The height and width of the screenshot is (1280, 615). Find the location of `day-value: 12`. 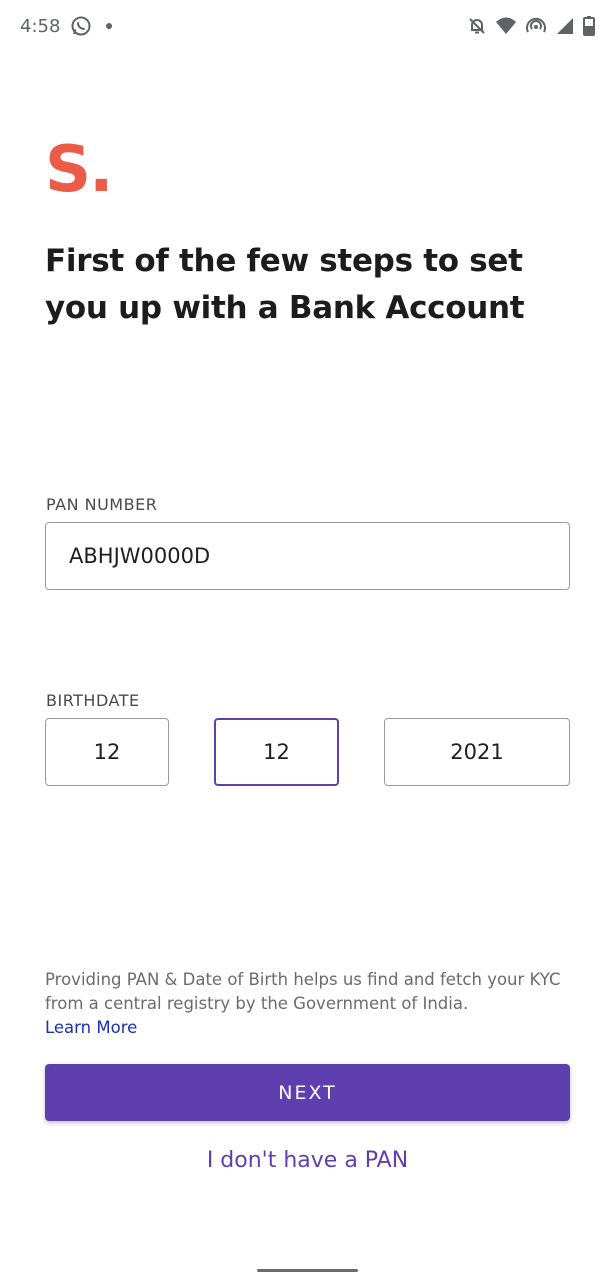

day-value: 12 is located at coordinates (107, 752).